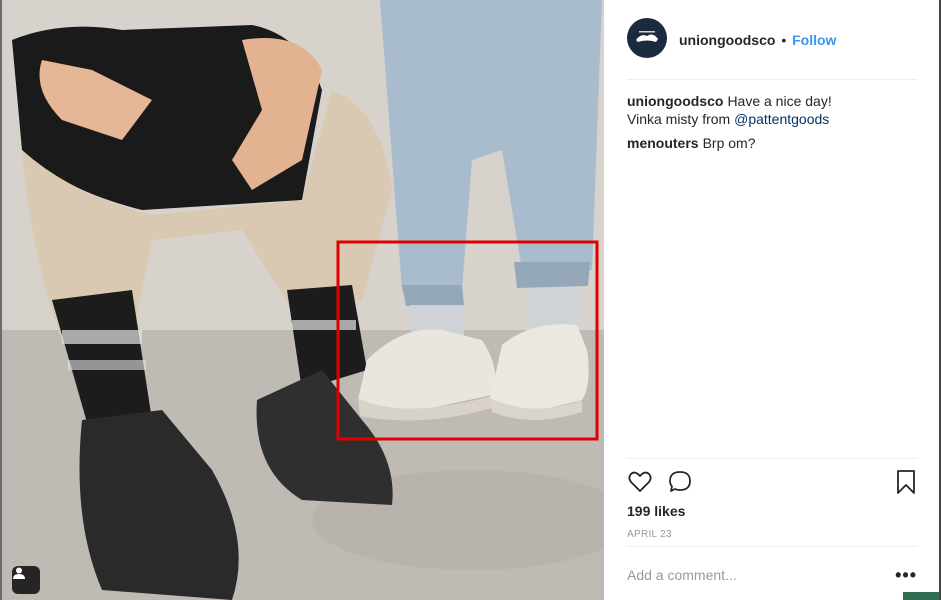 The image size is (941, 600). I want to click on comment-button, so click(680, 482).